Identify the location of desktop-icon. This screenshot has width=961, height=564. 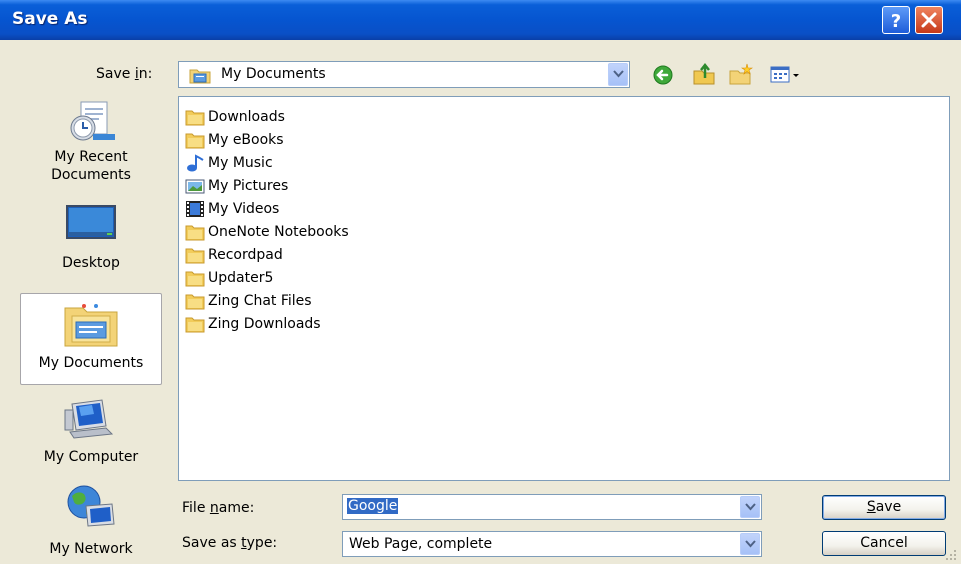
(91, 222).